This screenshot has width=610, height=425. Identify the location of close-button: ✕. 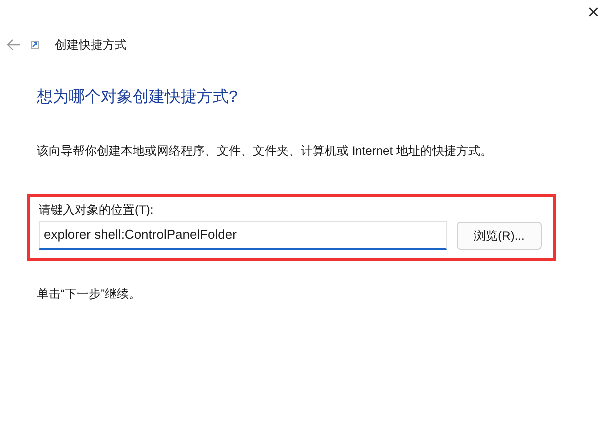
(593, 14).